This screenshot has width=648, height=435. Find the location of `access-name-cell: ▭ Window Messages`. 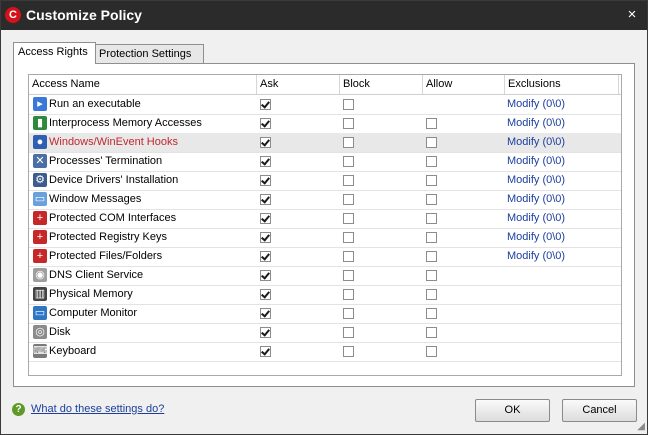

access-name-cell: ▭ Window Messages is located at coordinates (144, 199).